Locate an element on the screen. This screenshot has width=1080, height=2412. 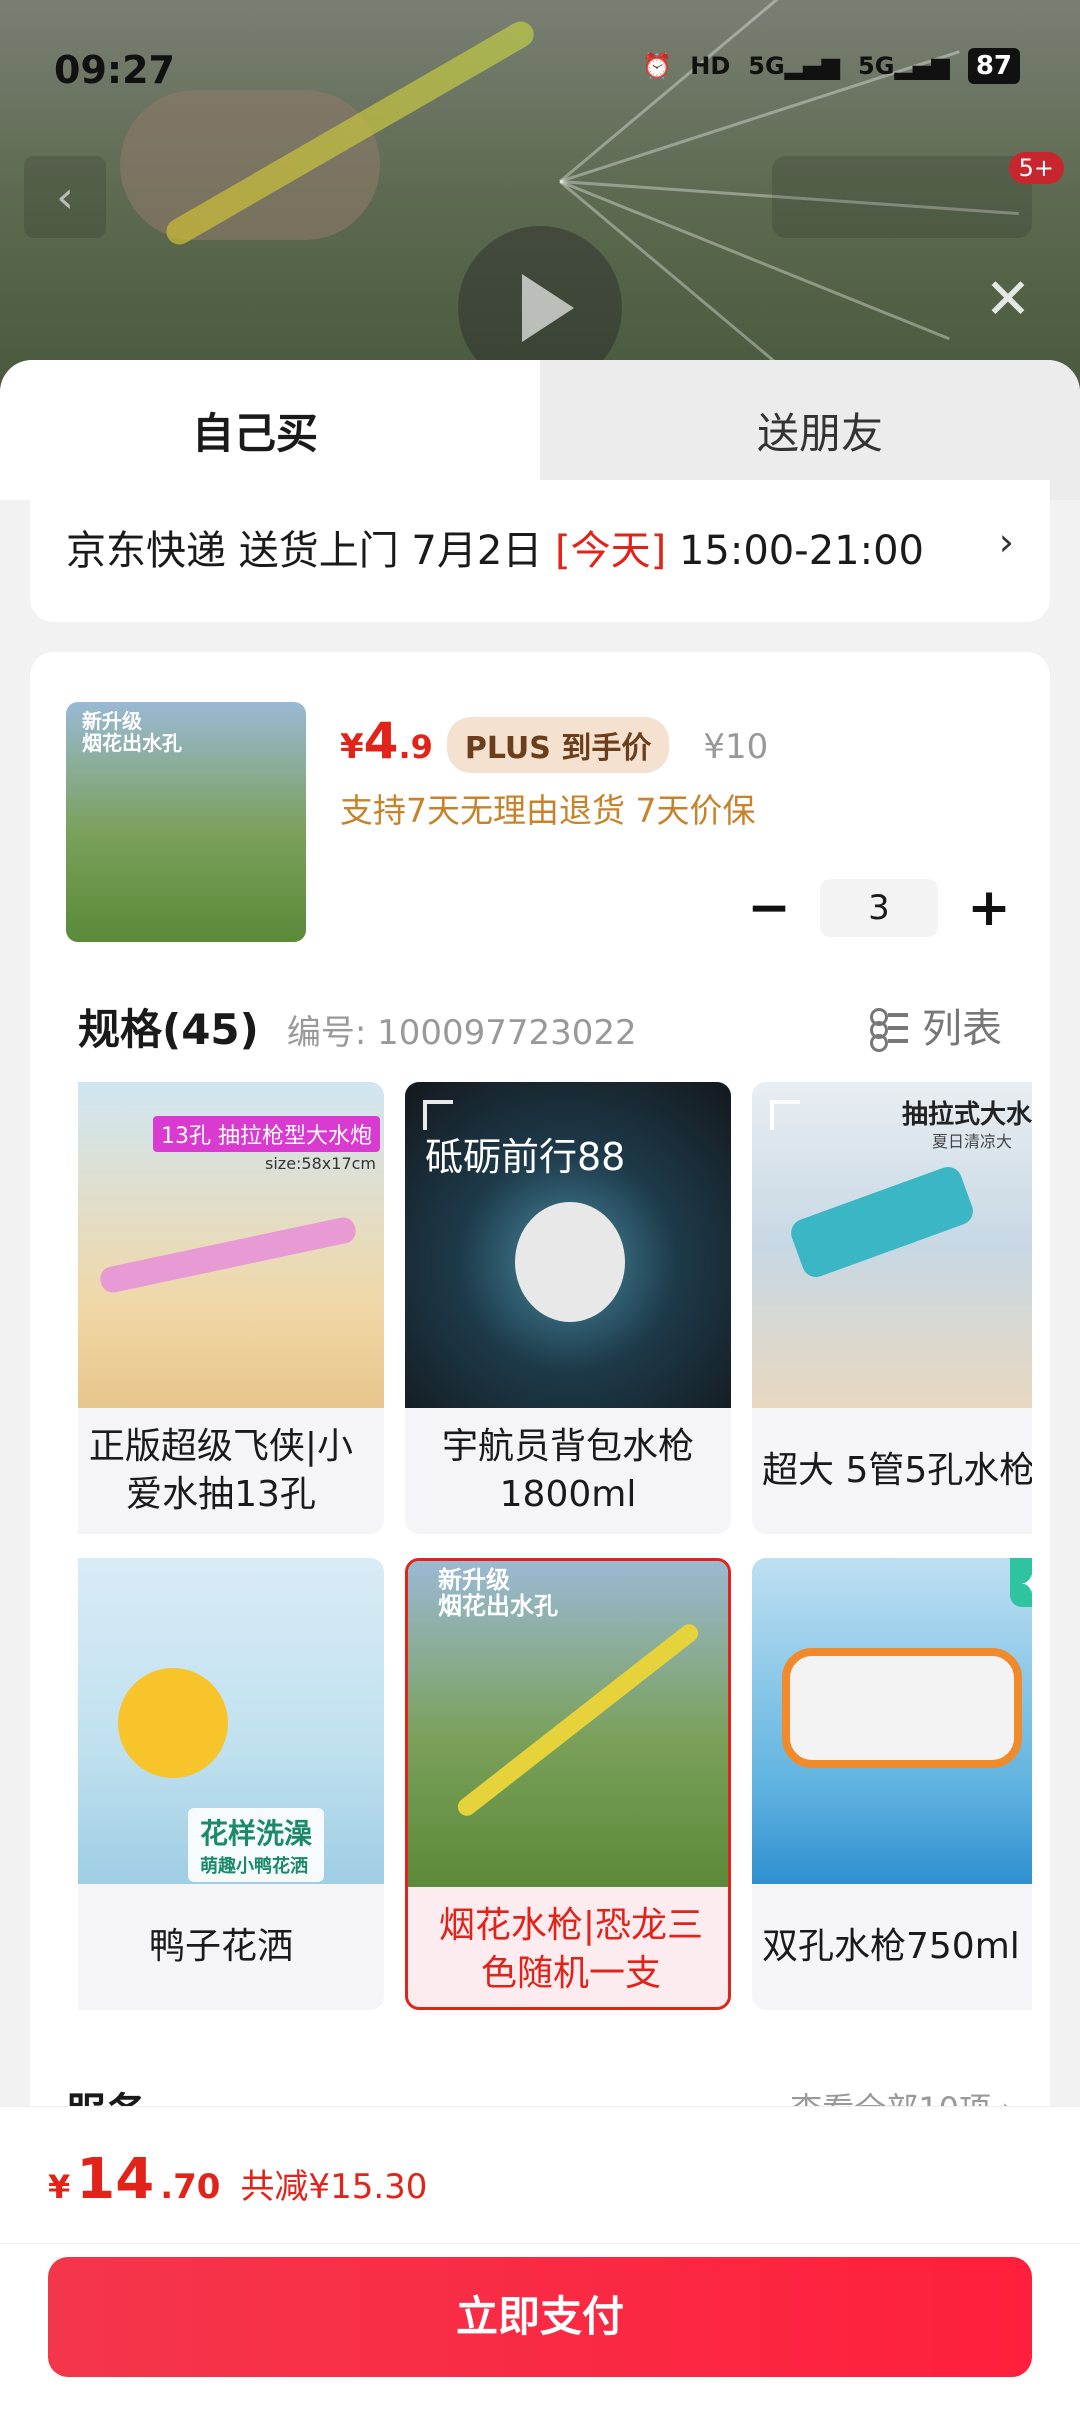
back-button: ‹ is located at coordinates (65, 197).